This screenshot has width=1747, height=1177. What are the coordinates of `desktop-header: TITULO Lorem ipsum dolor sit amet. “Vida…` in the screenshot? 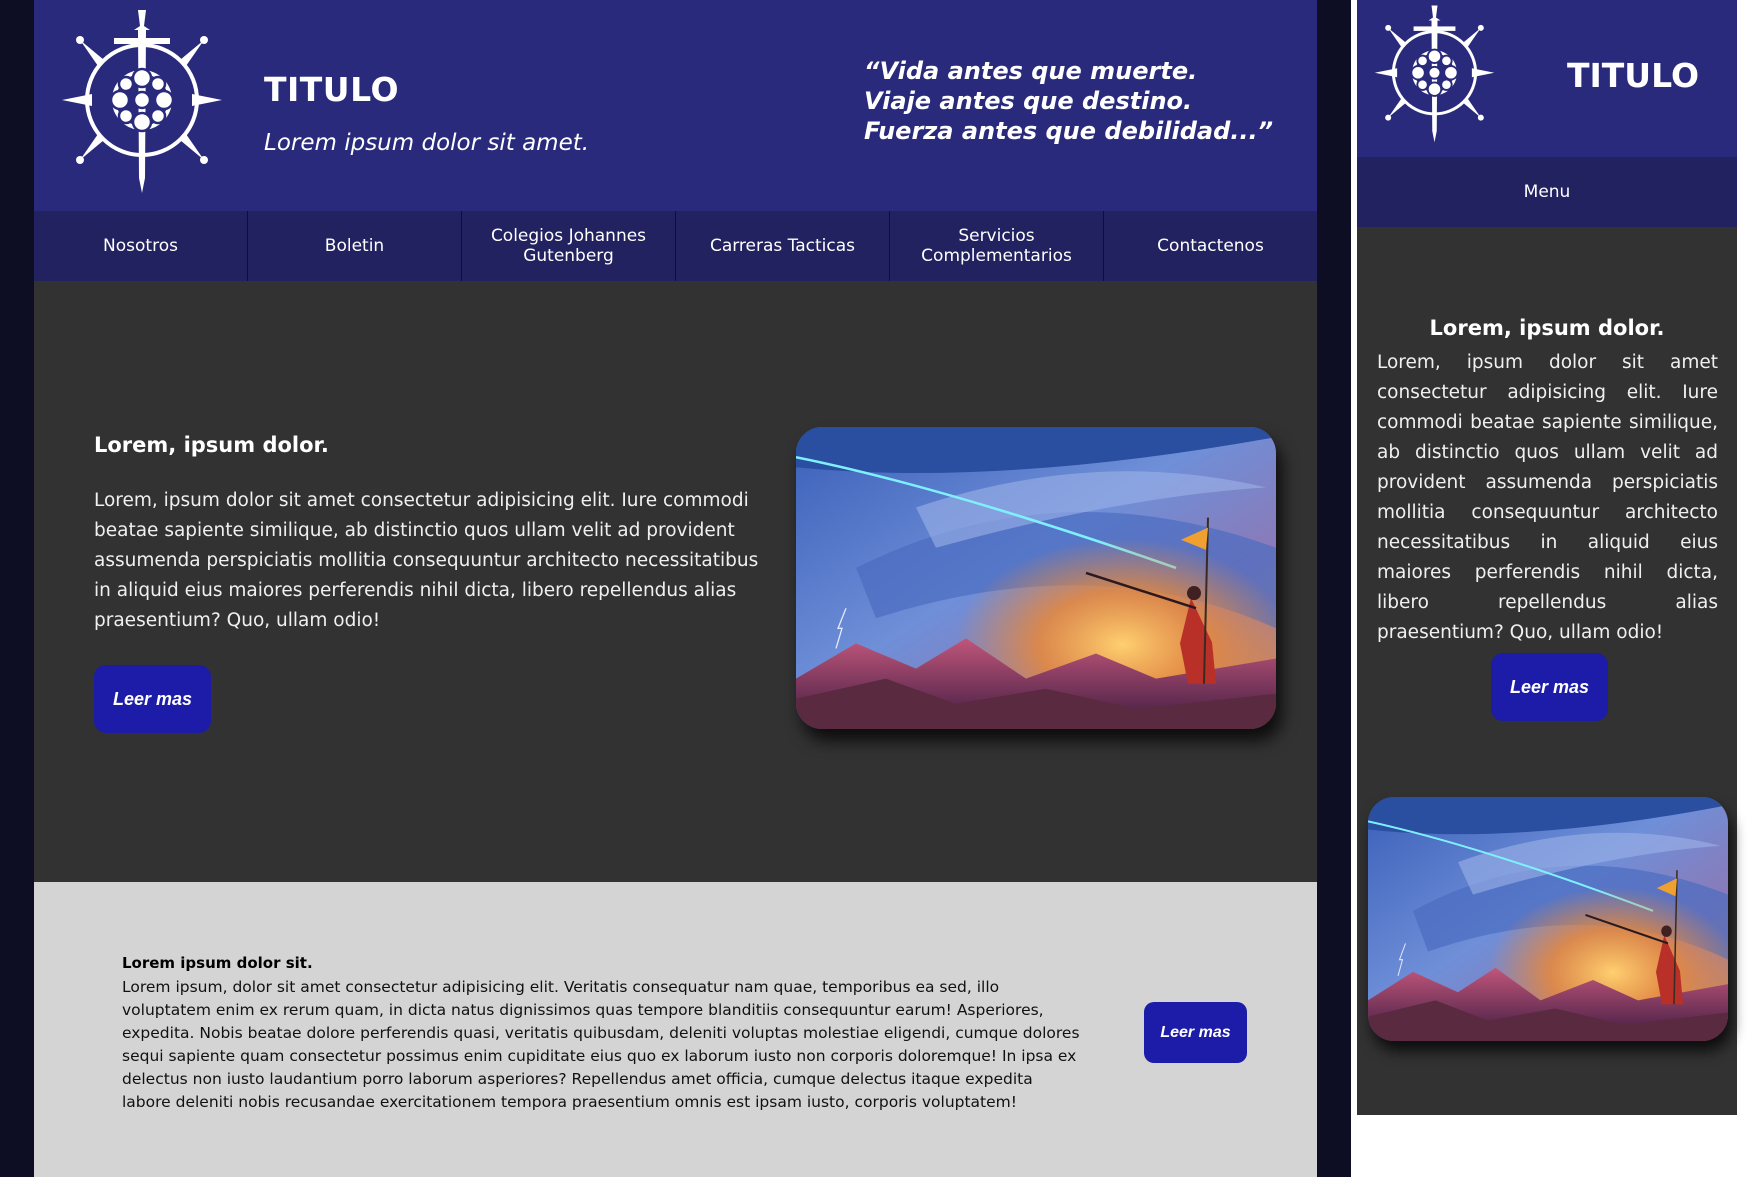 It's located at (675, 105).